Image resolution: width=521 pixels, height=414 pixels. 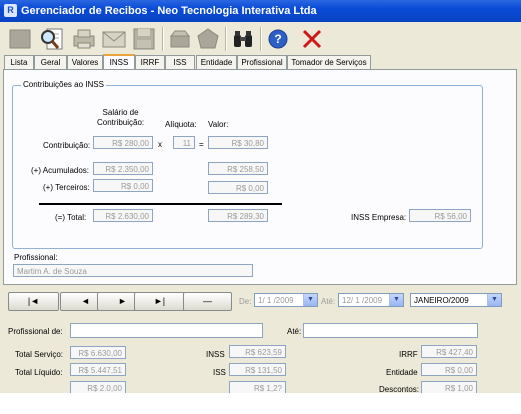 I want to click on profissional-field: Martim A. de Souza, so click(x=133, y=270).